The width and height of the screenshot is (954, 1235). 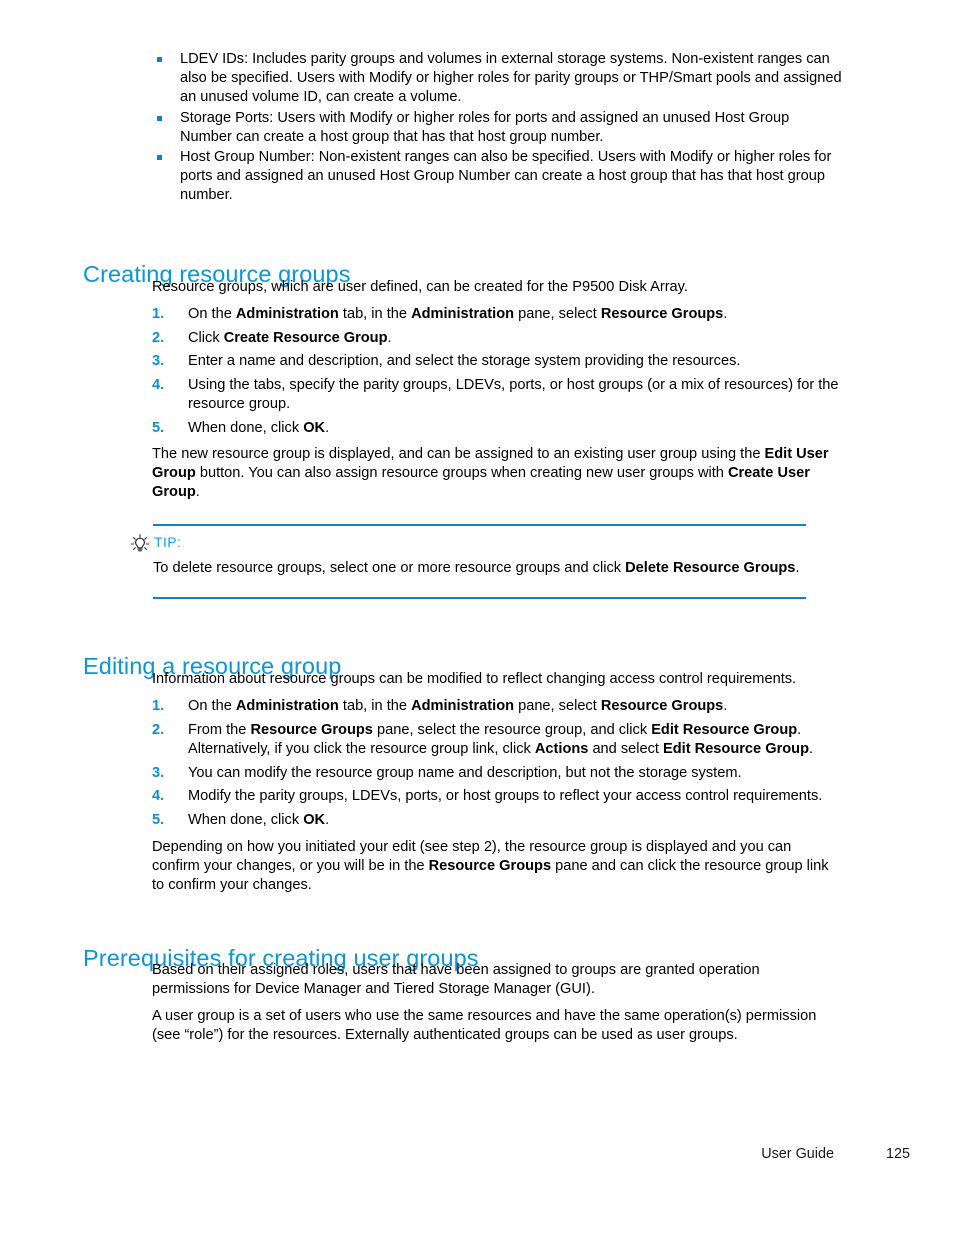 What do you see at coordinates (797, 1154) in the screenshot?
I see `footer-document-title: User Guide` at bounding box center [797, 1154].